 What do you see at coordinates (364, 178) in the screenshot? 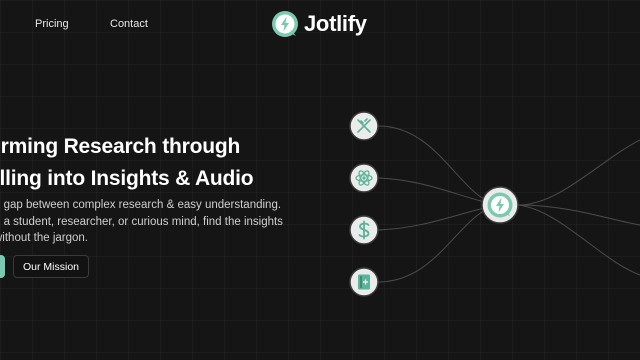
I see `node-atom` at bounding box center [364, 178].